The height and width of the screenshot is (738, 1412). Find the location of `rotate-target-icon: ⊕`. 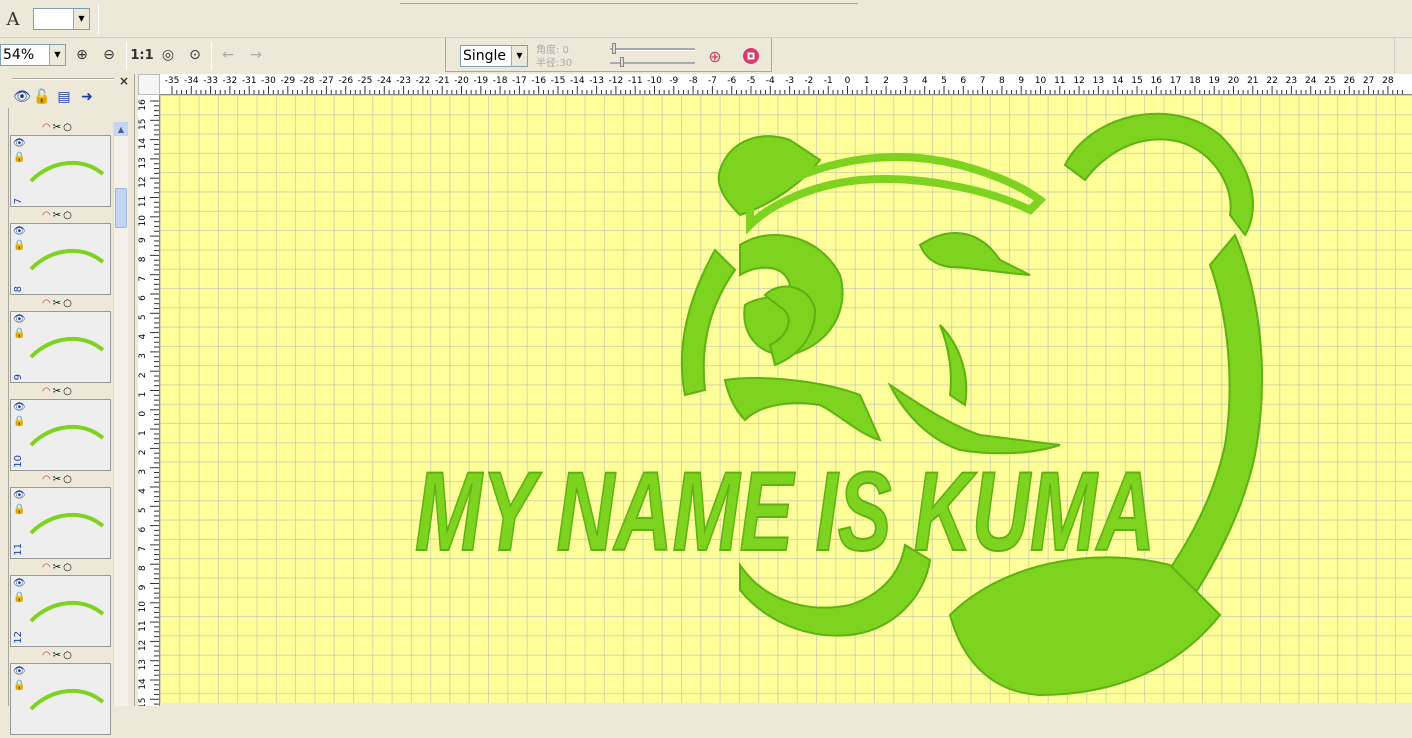

rotate-target-icon: ⊕ is located at coordinates (715, 56).